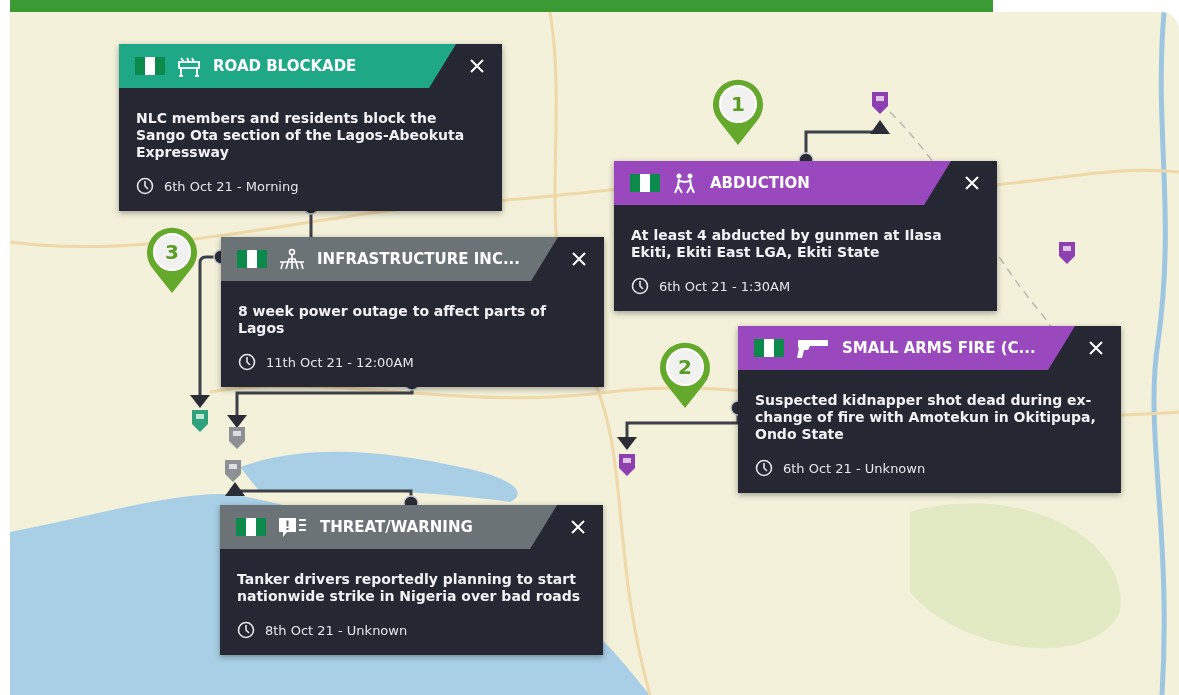 The image size is (1179, 695). I want to click on incident-time: 11th Oct 21 - 12:00AM, so click(340, 362).